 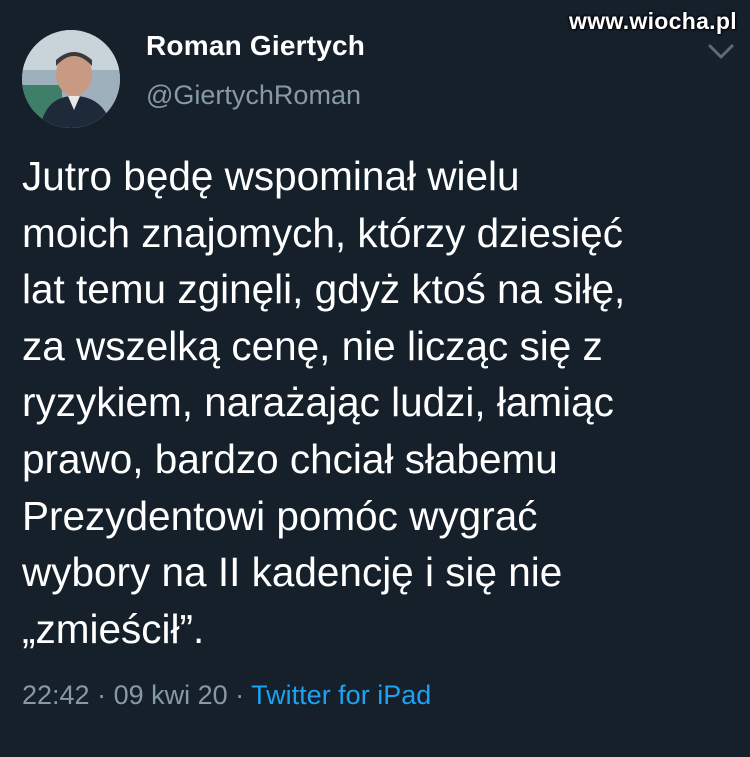 What do you see at coordinates (280, 515) in the screenshot?
I see `tweet-line: Prezydentowi pomóc wygrać` at bounding box center [280, 515].